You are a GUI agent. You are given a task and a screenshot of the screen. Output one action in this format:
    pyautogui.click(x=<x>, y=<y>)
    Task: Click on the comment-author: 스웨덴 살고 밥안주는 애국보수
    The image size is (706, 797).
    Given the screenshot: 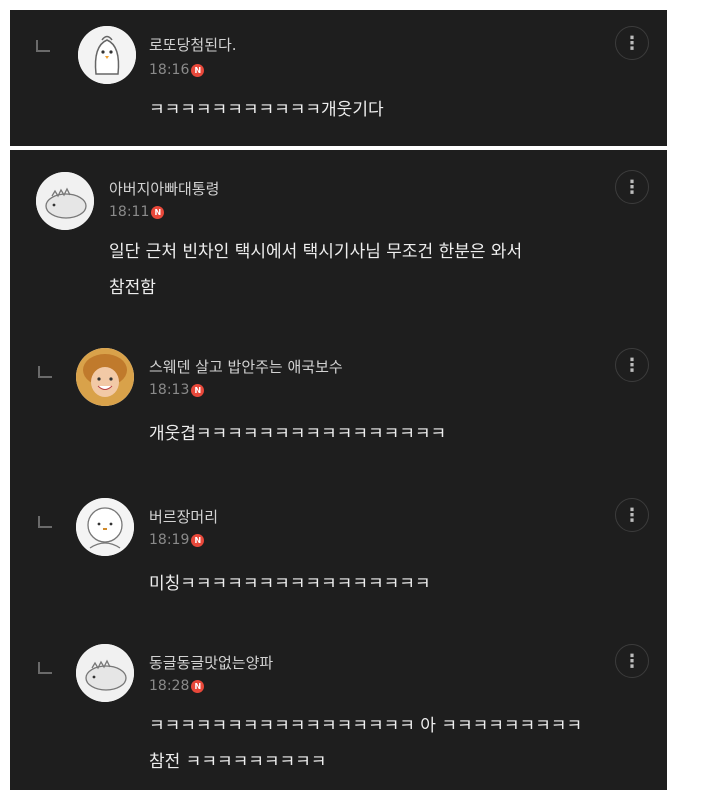 What is the action you would take?
    pyautogui.click(x=246, y=366)
    